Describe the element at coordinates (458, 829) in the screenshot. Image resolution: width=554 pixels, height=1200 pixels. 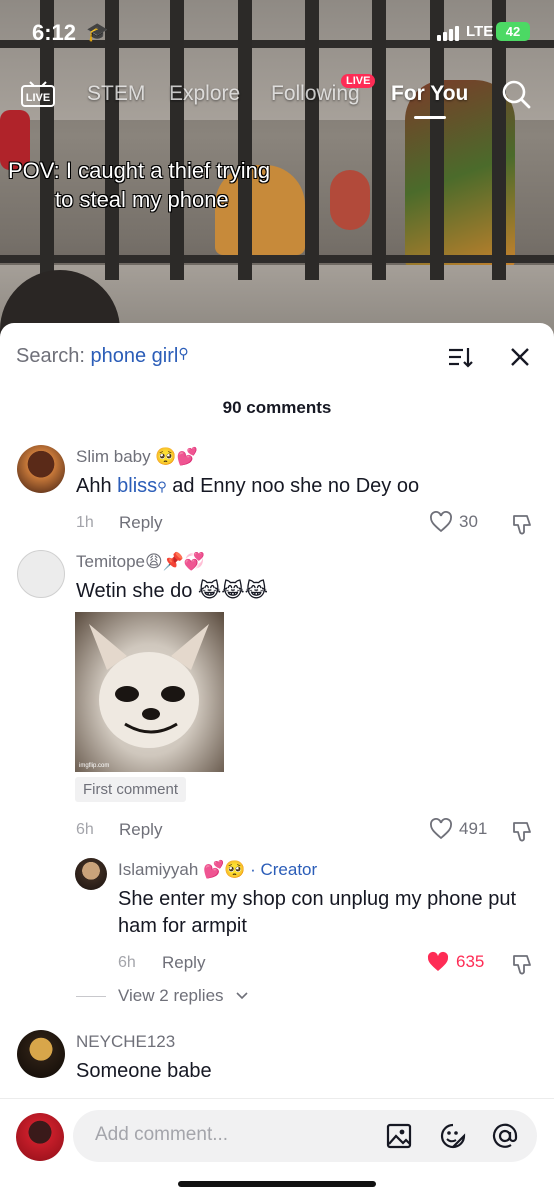
I see `like-button: 491` at that location.